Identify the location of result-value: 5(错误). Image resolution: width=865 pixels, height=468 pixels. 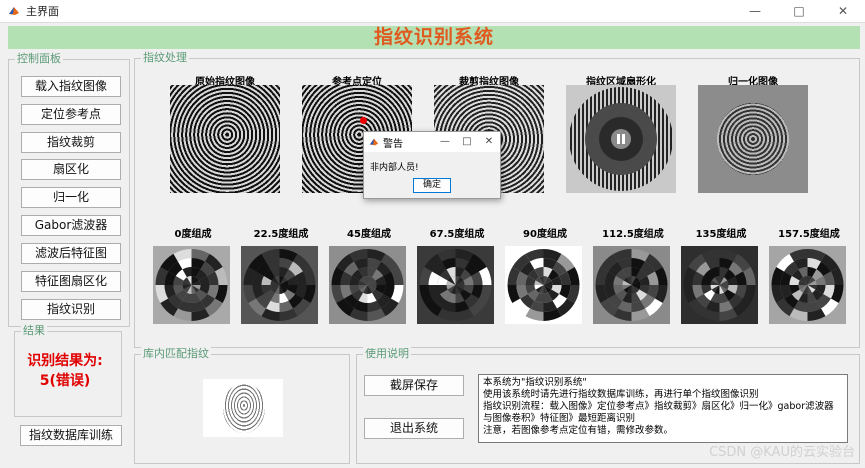
(65, 381).